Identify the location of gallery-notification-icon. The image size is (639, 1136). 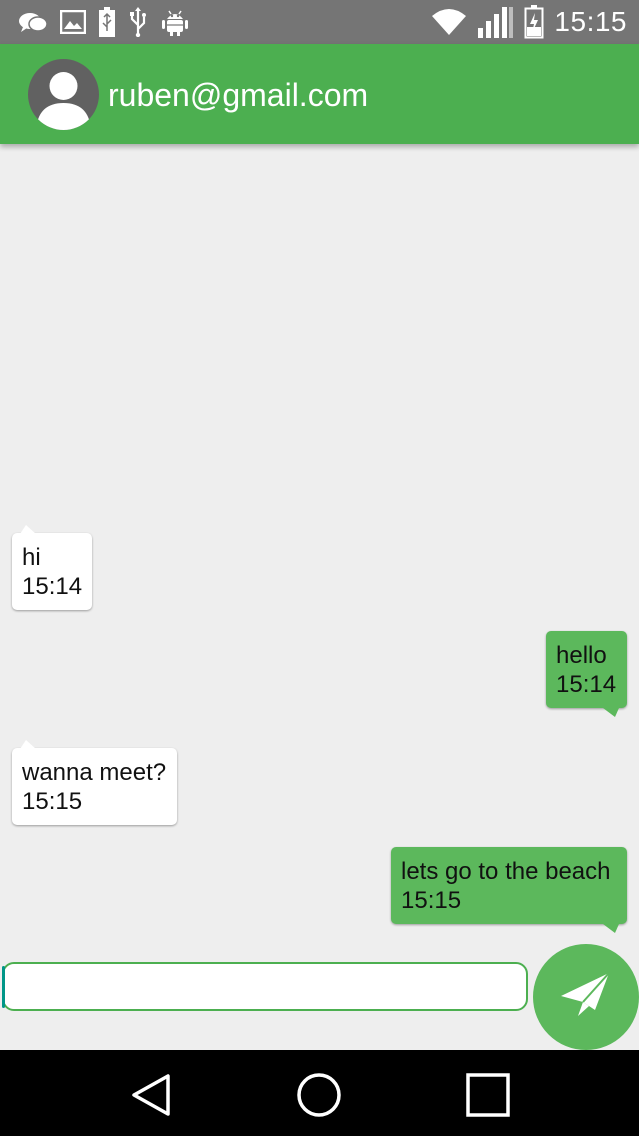
(73, 22).